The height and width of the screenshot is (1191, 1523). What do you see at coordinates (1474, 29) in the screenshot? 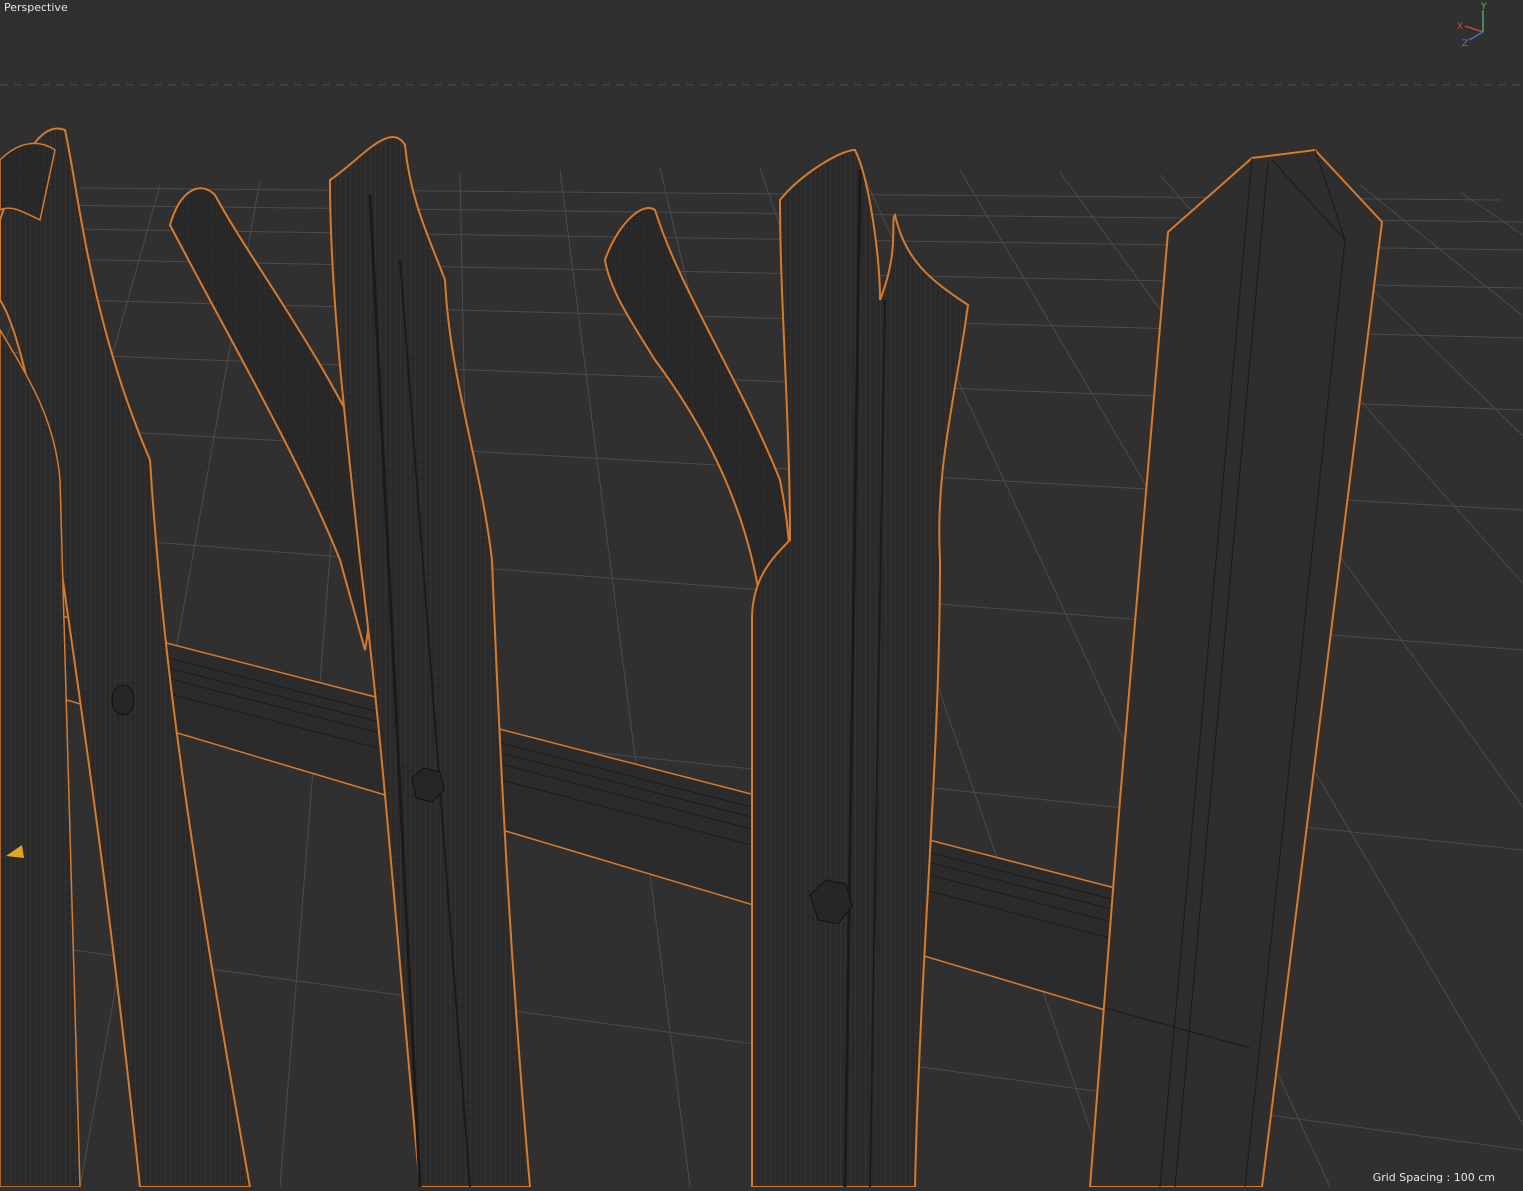
I see `x-axis-line` at bounding box center [1474, 29].